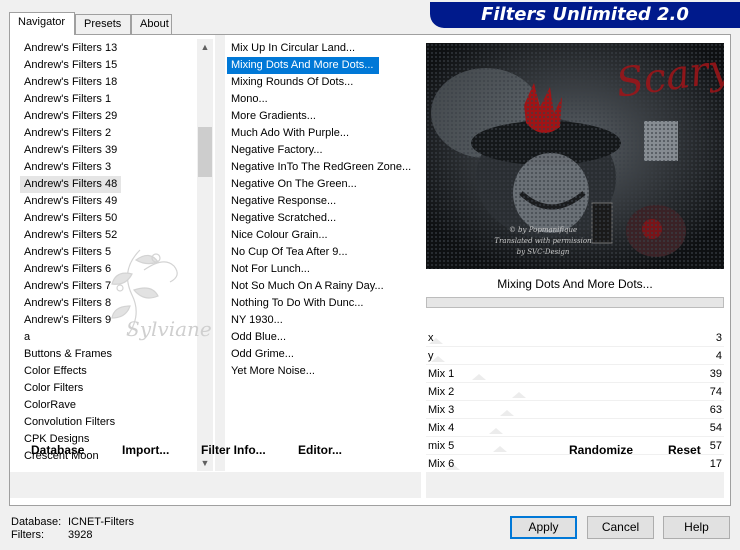  I want to click on tab-navigator: Navigator, so click(42, 23).